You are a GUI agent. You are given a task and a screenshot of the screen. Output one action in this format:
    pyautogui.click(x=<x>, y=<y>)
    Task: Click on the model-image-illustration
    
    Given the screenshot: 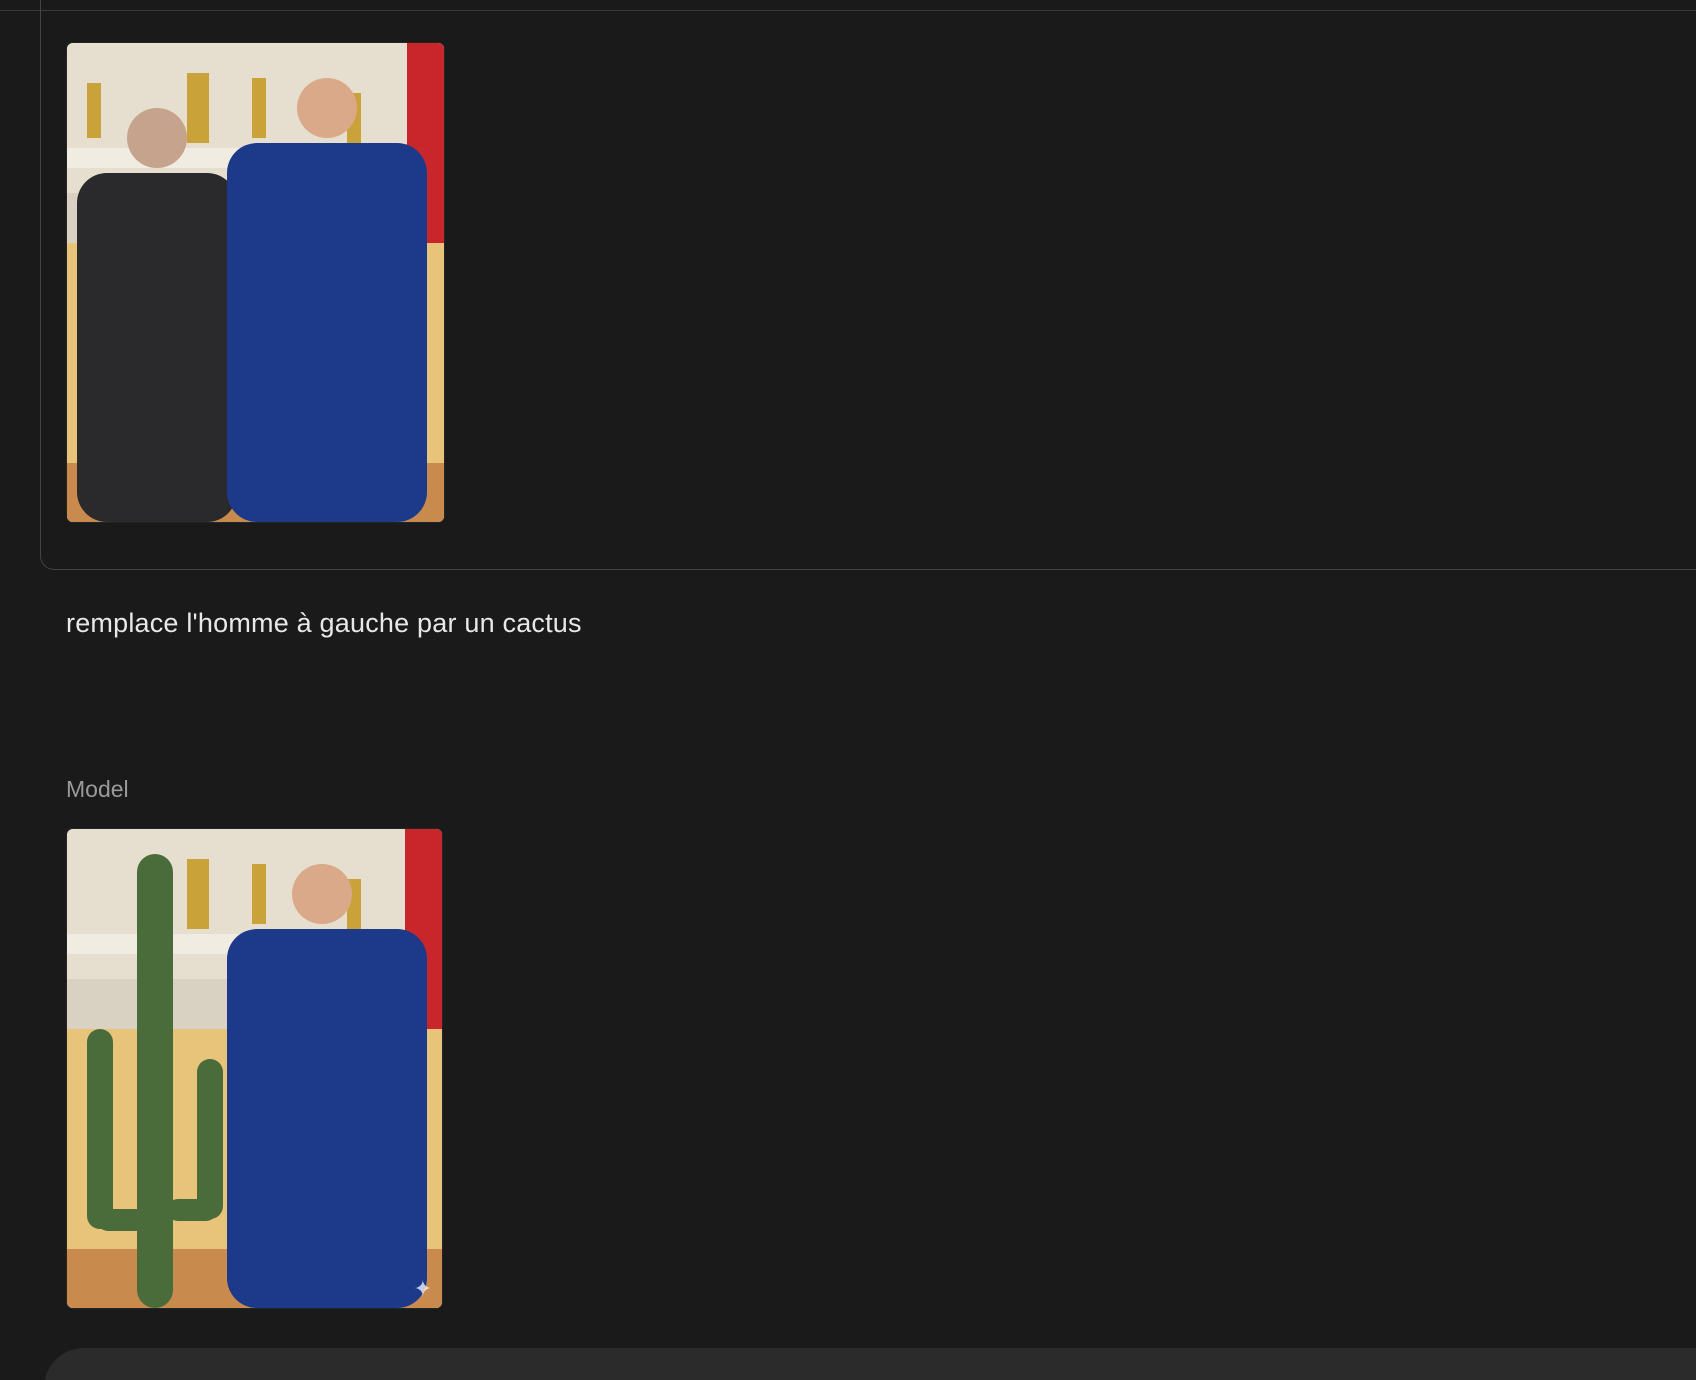 What is the action you would take?
    pyautogui.click(x=254, y=1068)
    